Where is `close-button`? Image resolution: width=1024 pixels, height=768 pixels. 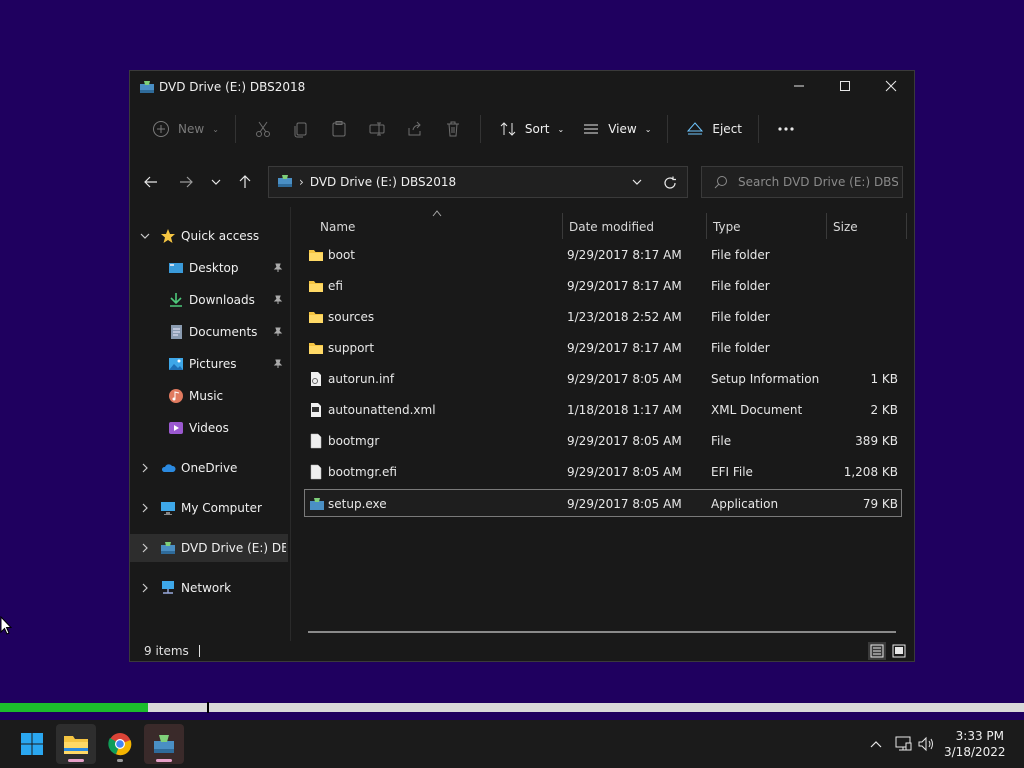 close-button is located at coordinates (891, 86).